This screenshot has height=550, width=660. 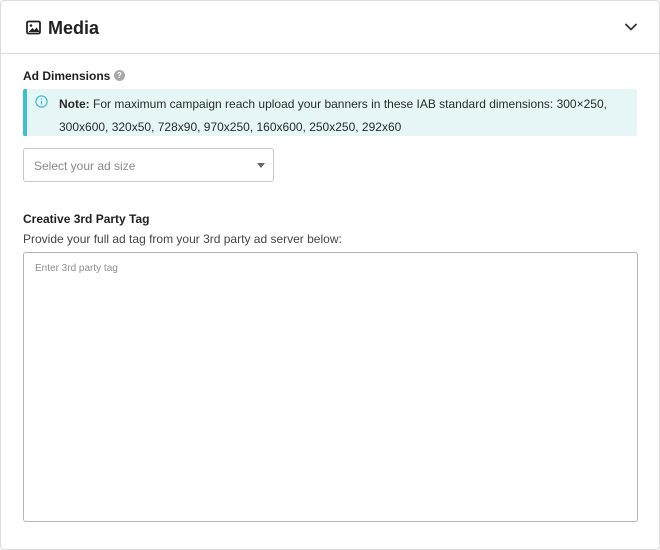 I want to click on info-circle-icon, so click(x=41, y=101).